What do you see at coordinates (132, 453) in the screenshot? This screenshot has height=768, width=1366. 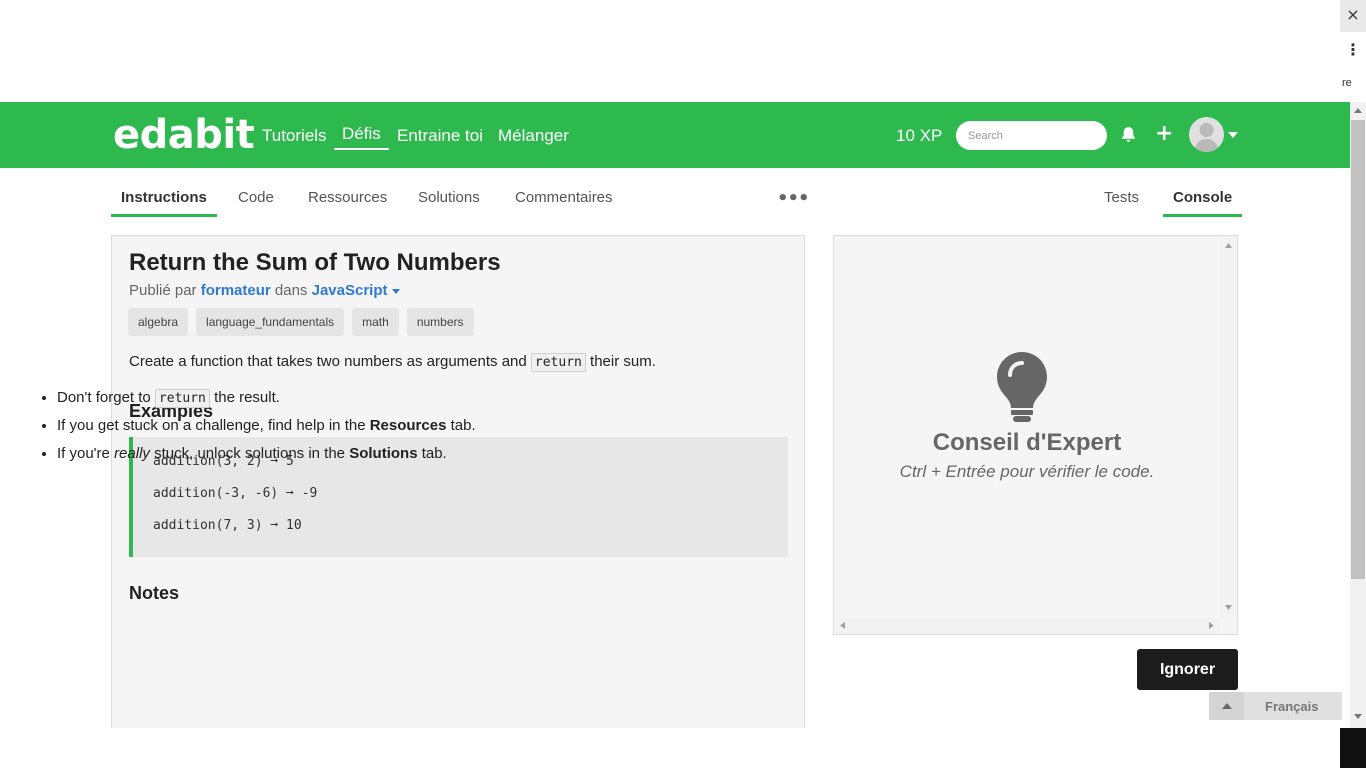 I see `note-italic: really` at bounding box center [132, 453].